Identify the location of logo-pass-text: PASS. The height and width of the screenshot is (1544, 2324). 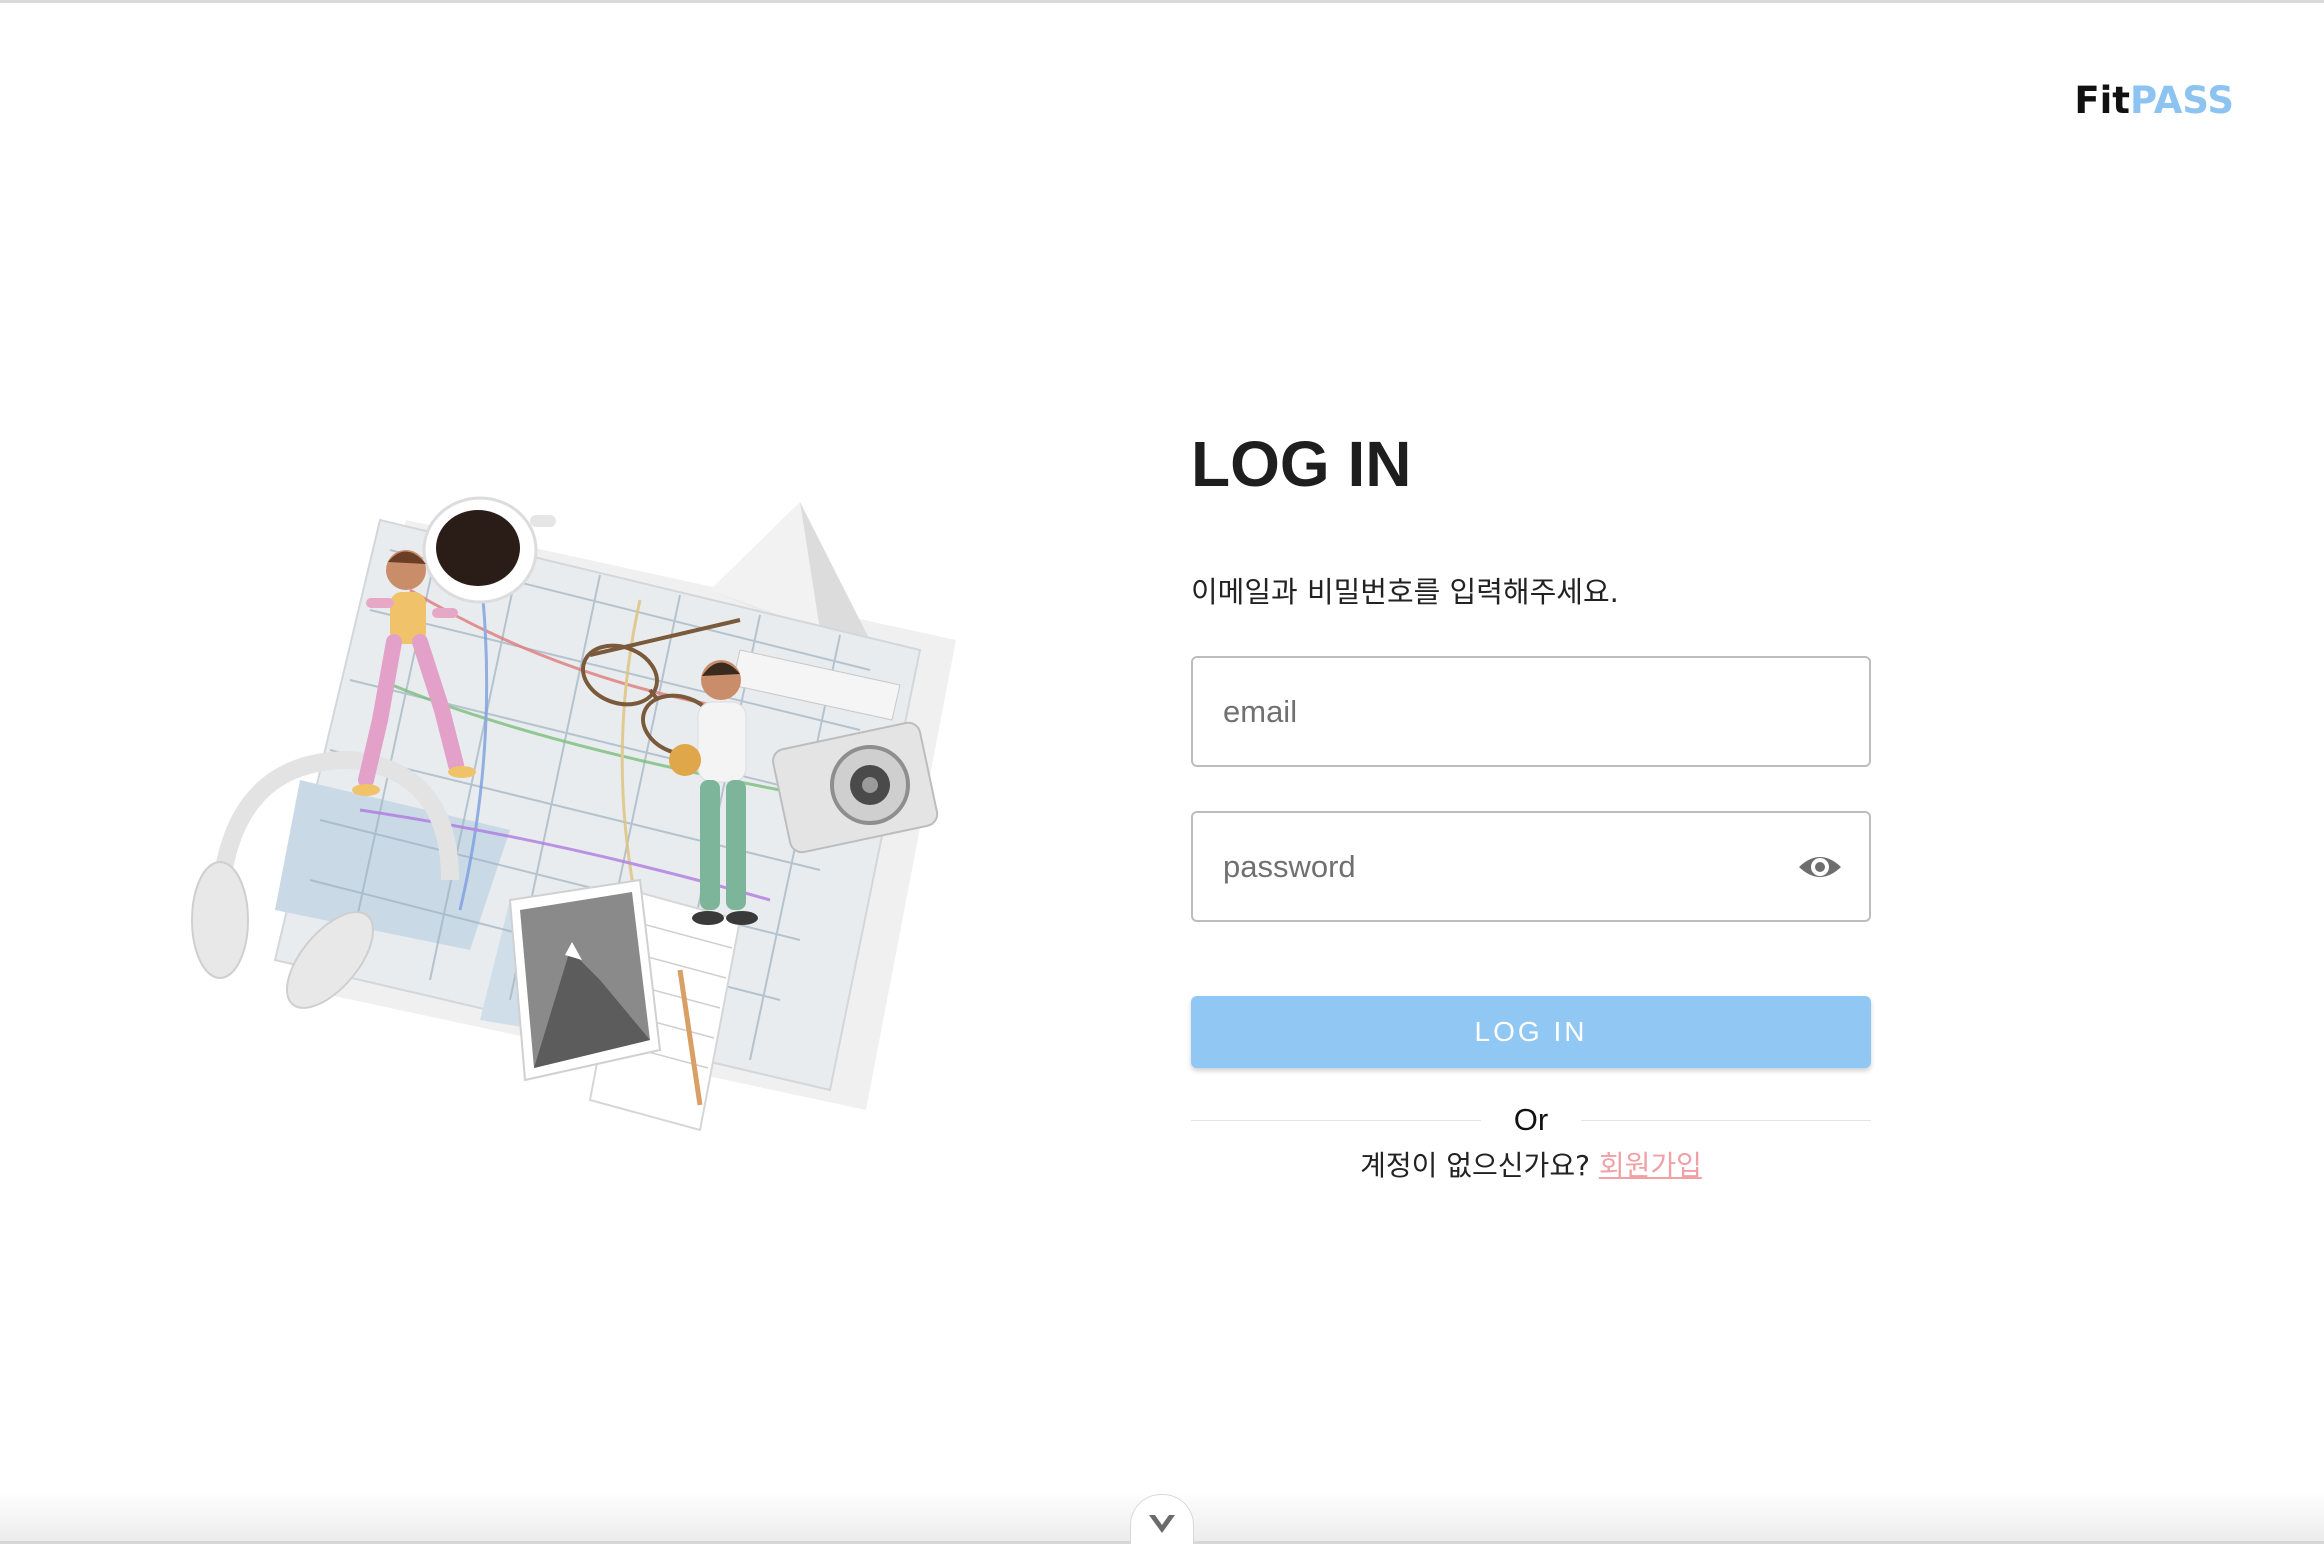
(2182, 100).